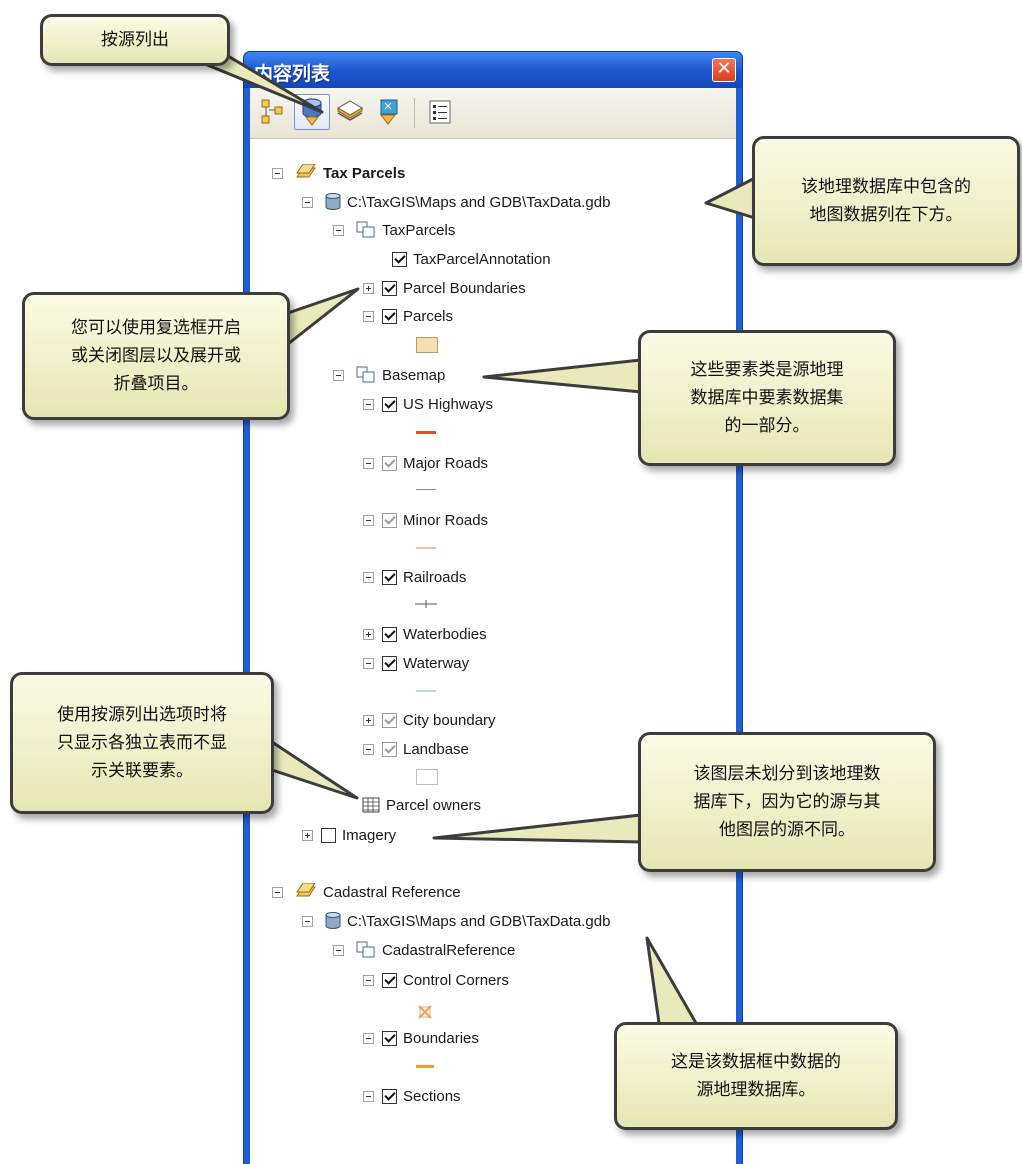  What do you see at coordinates (787, 802) in the screenshot?
I see `callout-different-source: 该图层未划分到该地理数 据库下，因为它的源与其 他图层的源不同。` at bounding box center [787, 802].